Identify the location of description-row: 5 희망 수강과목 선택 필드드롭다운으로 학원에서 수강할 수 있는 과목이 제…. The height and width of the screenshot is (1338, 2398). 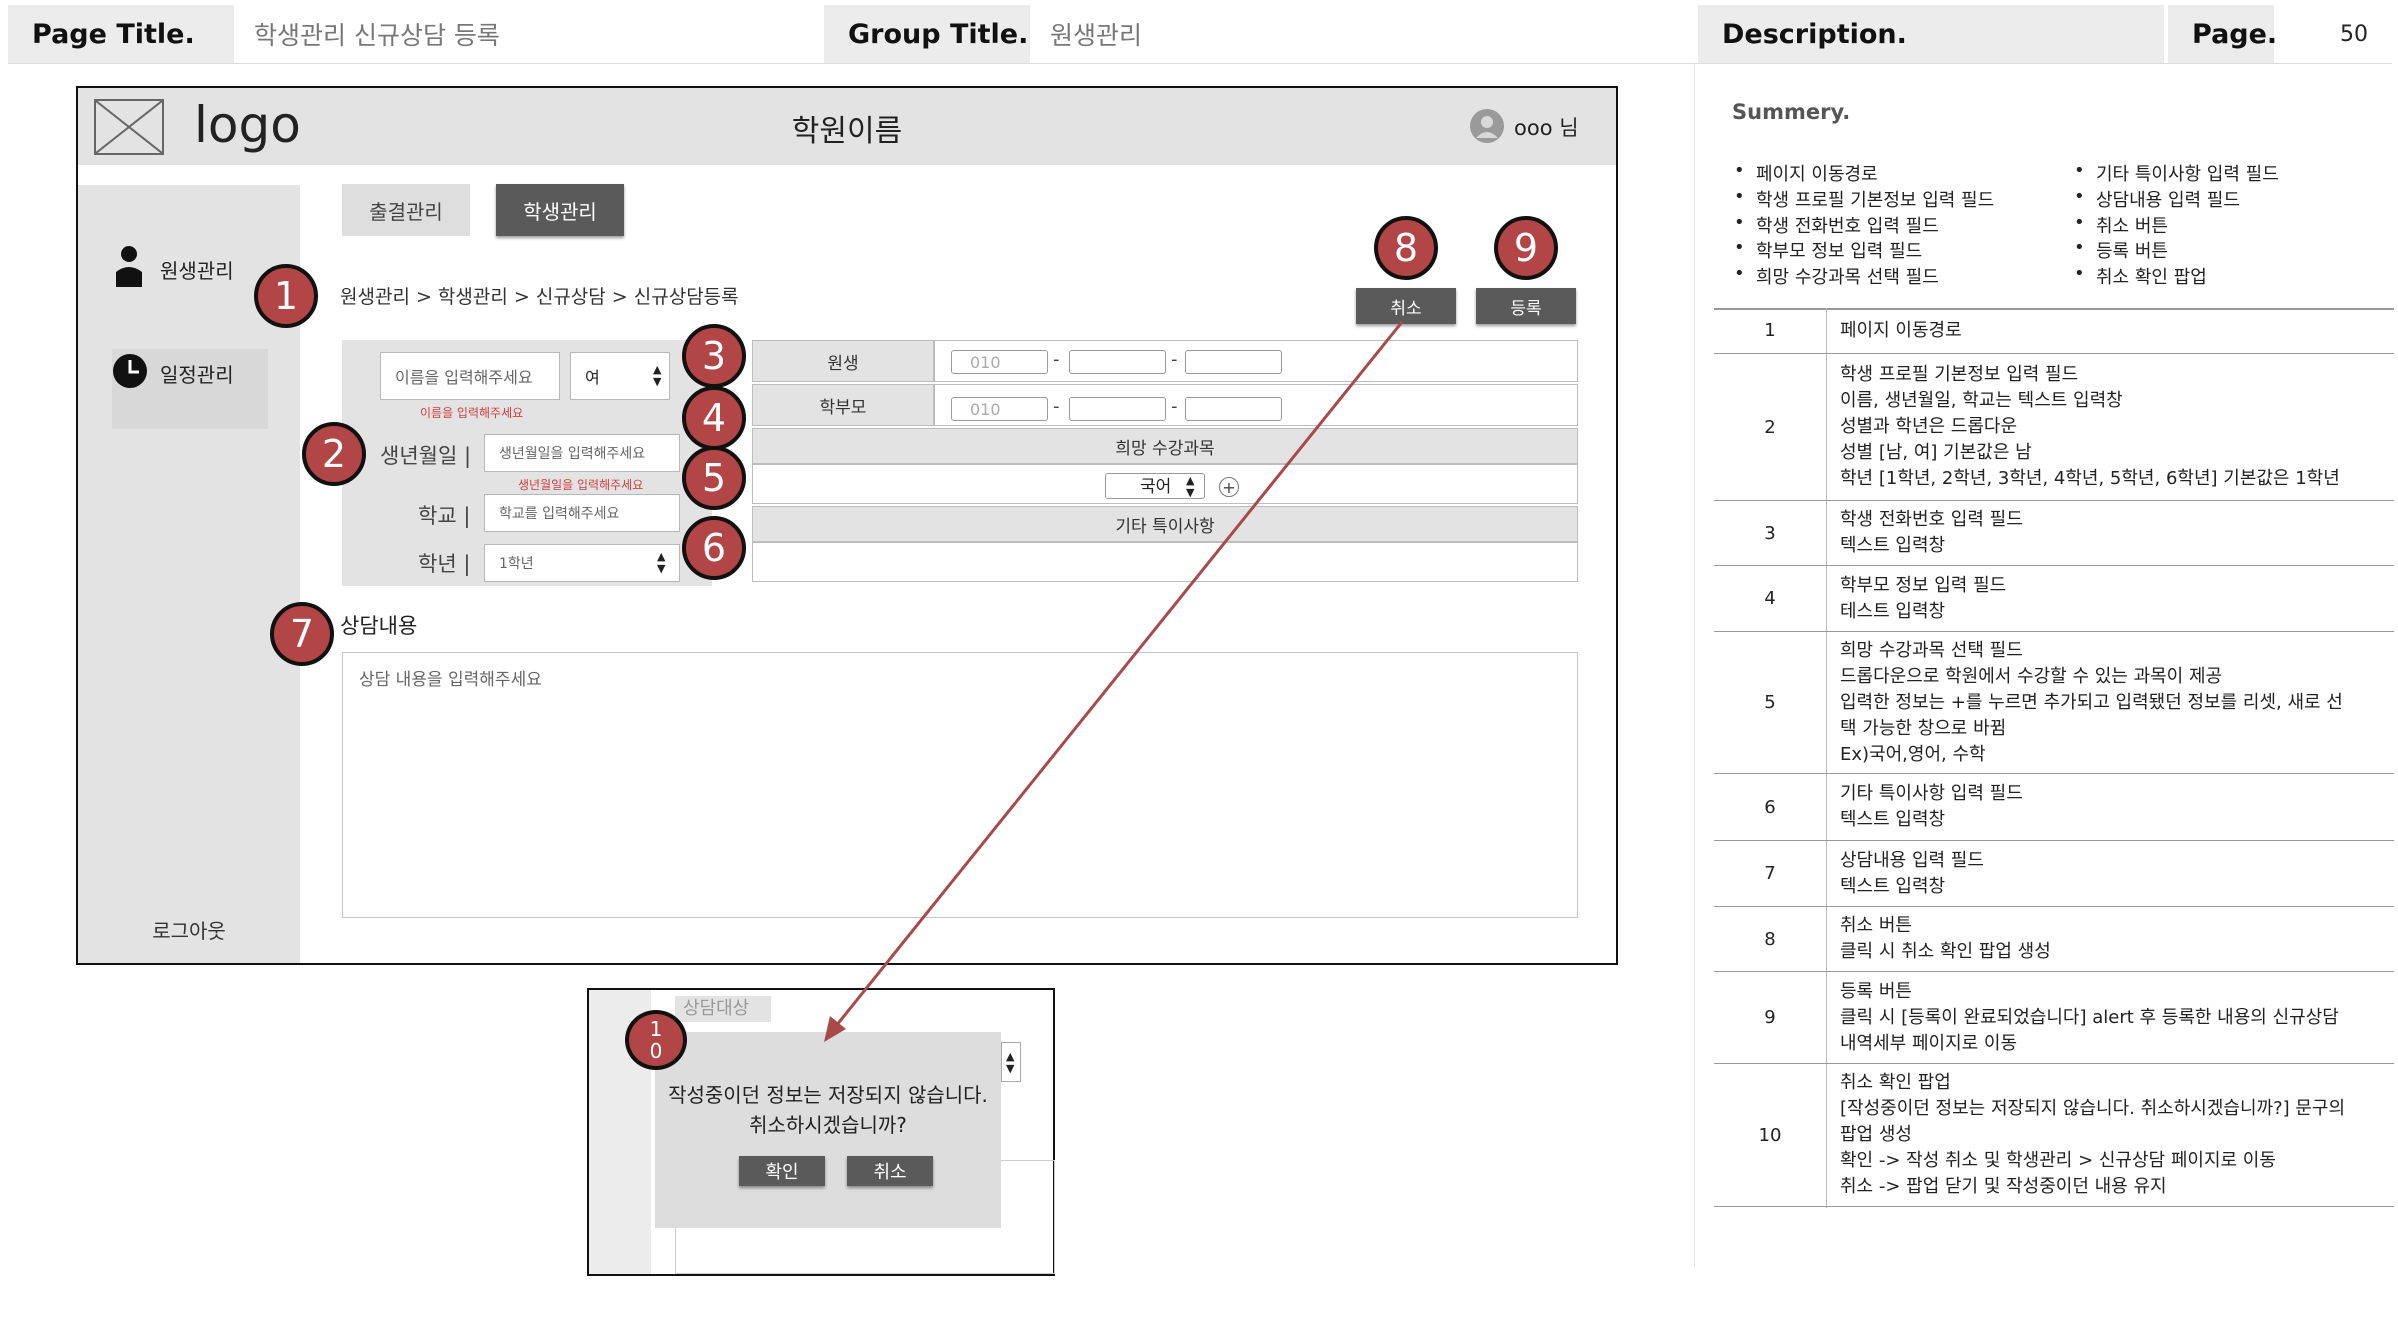
(2054, 703).